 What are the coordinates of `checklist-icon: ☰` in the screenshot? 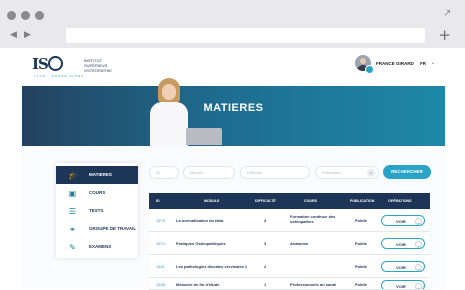 It's located at (72, 211).